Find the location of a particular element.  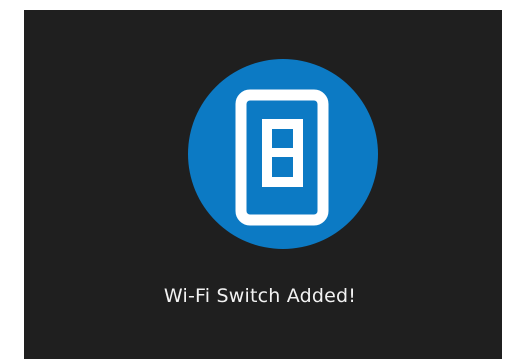

success-message: Wi-Fi Switch Added! is located at coordinates (260, 296).